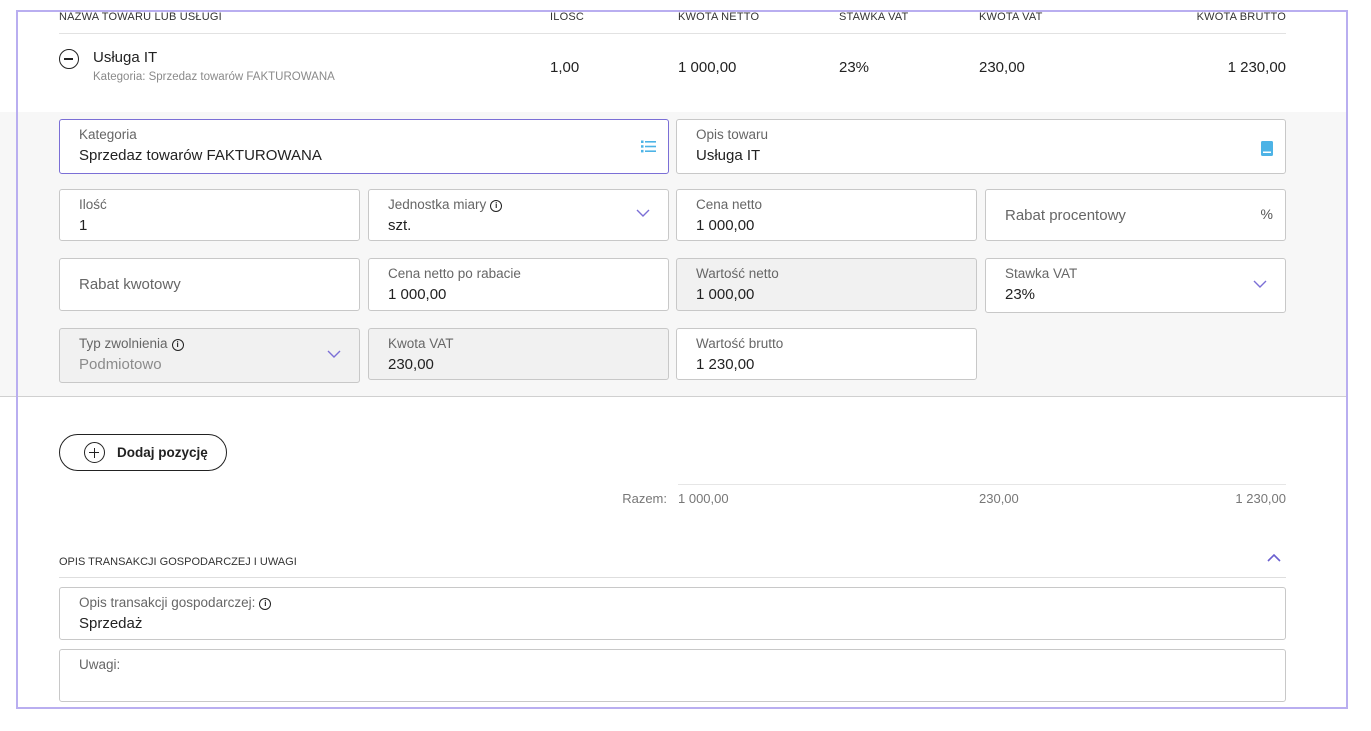 The width and height of the screenshot is (1371, 731). Describe the element at coordinates (1135, 215) in the screenshot. I see `percent-discount-field: Rabat procentowy %` at that location.